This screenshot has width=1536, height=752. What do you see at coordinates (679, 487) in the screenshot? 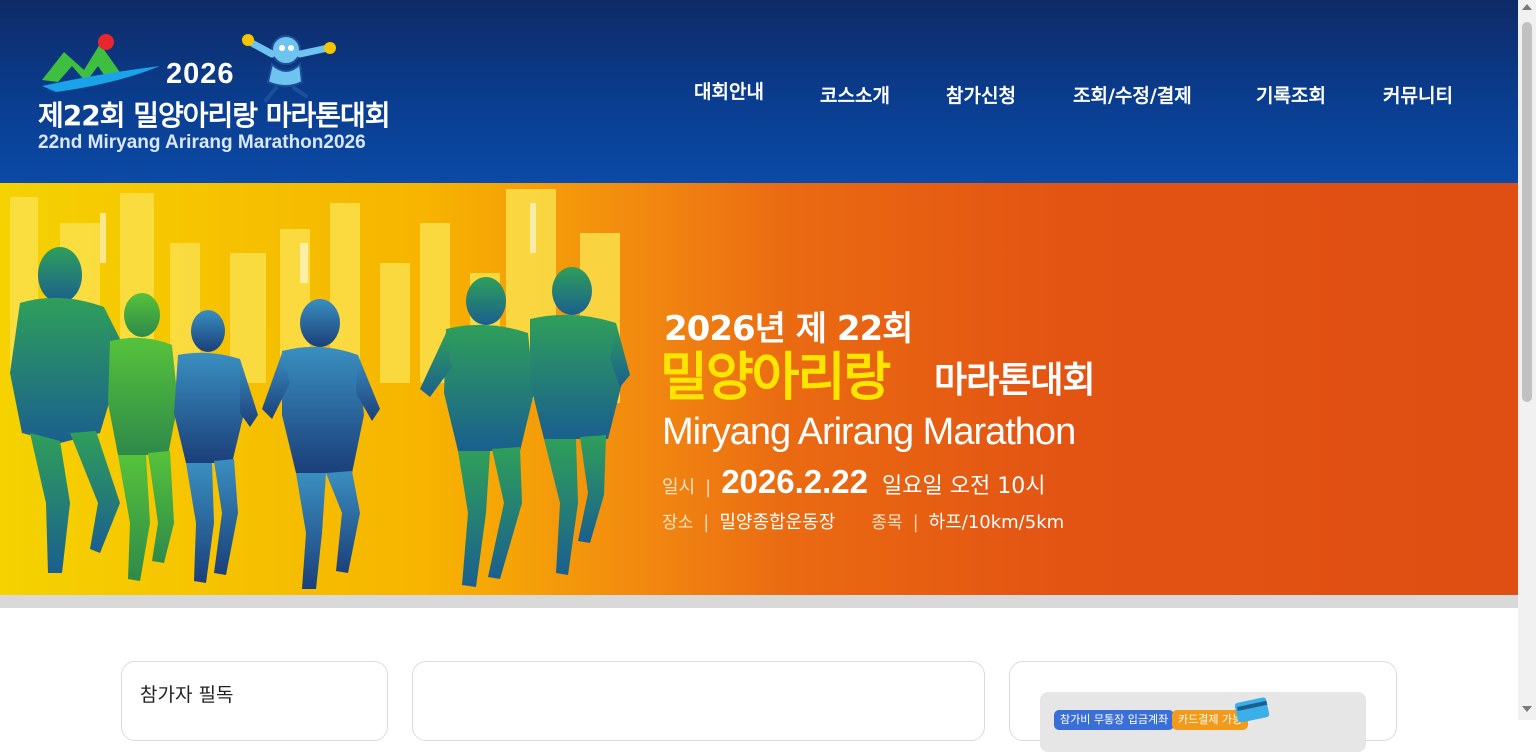
I see `date-label: 일시` at bounding box center [679, 487].